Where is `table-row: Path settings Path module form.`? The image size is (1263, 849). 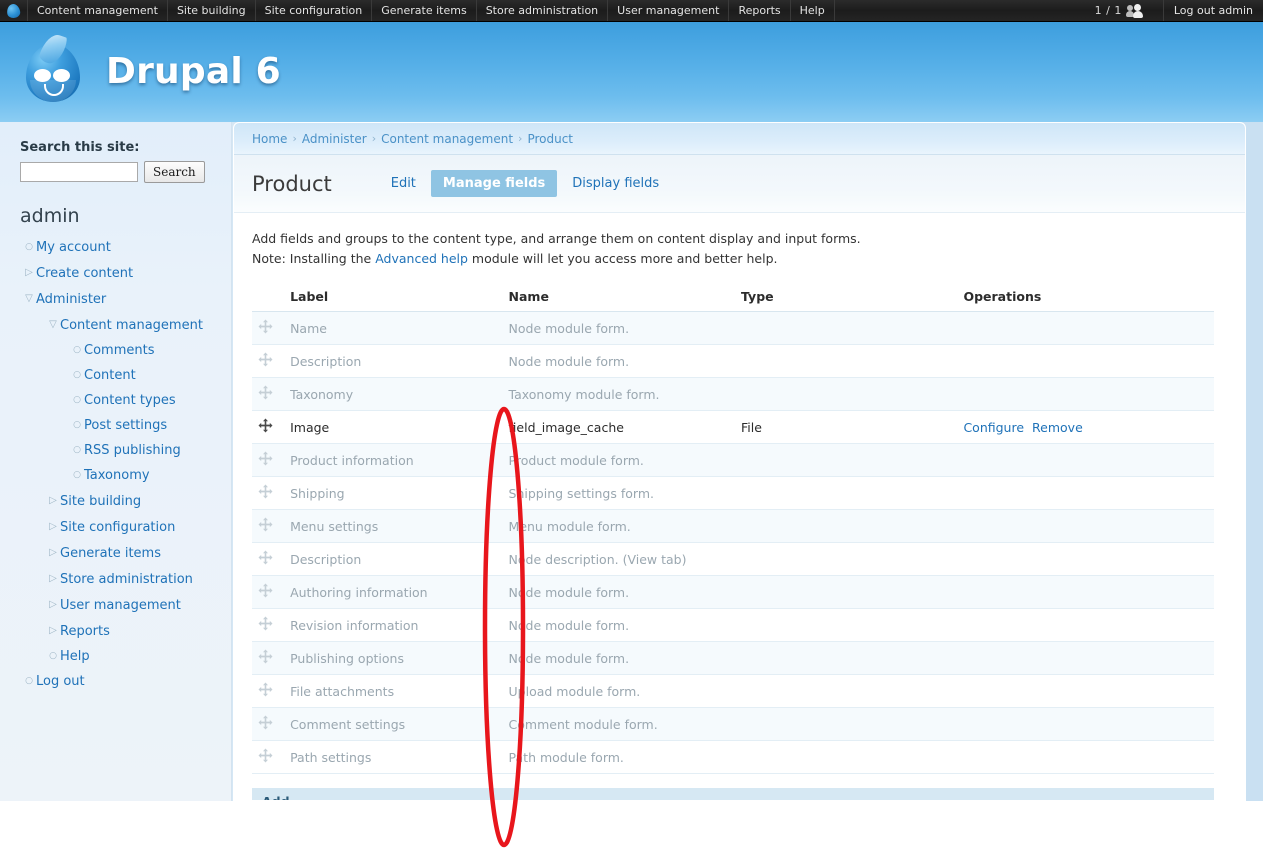 table-row: Path settings Path module form. is located at coordinates (733, 757).